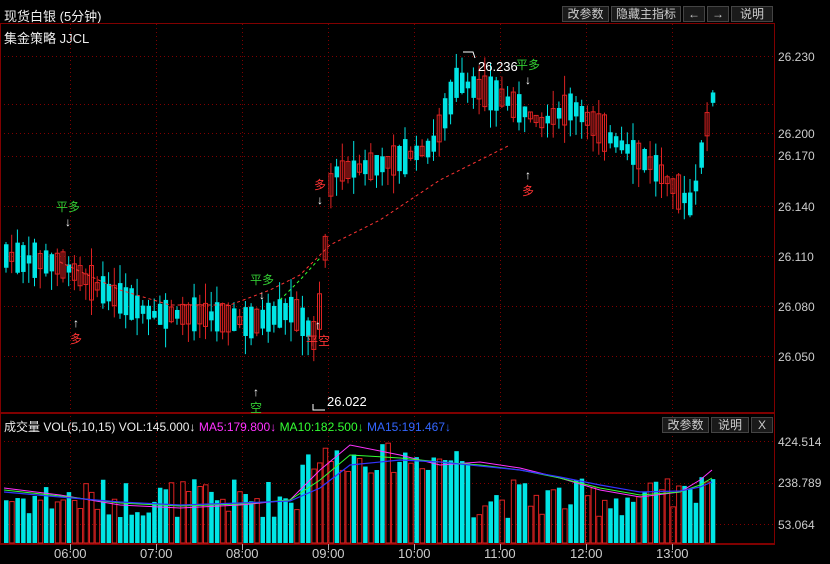 The image size is (830, 564). I want to click on vol-help-button: 说明, so click(730, 425).